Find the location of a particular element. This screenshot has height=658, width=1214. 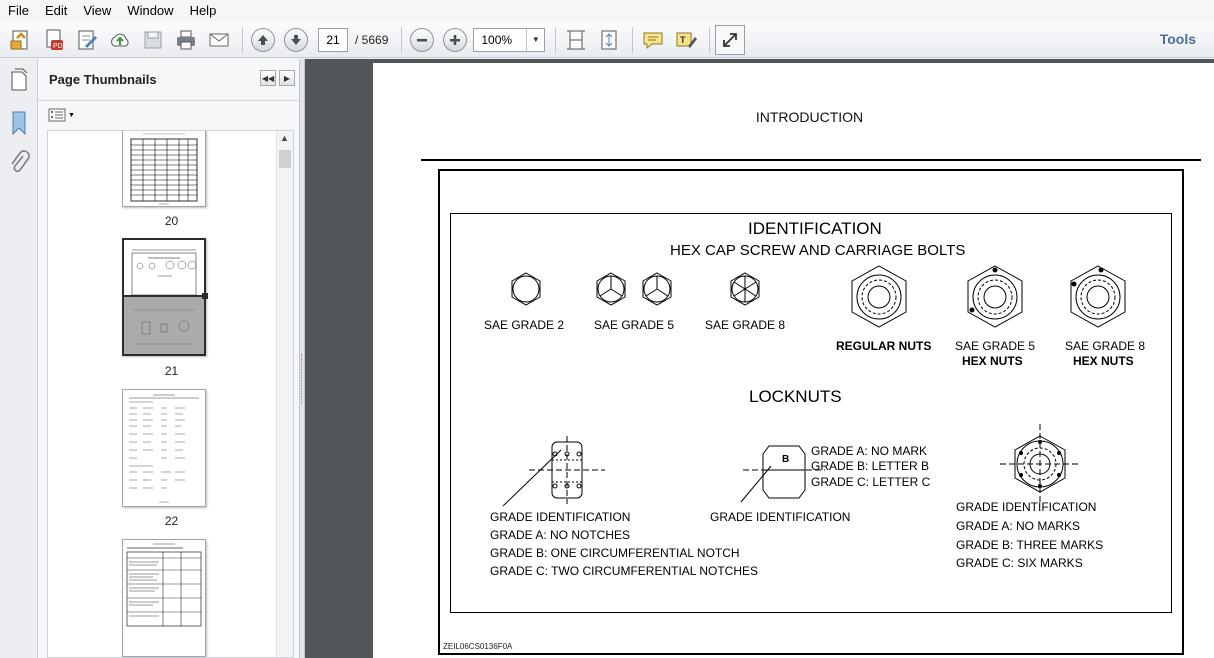

upload-cloud-button is located at coordinates (120, 40).